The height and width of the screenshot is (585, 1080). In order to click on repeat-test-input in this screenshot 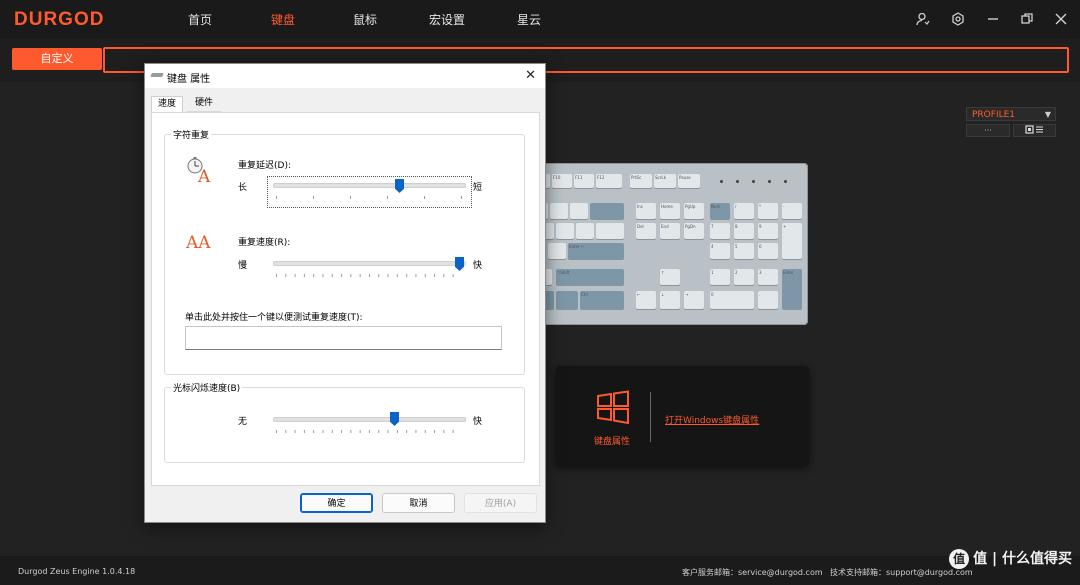, I will do `click(343, 338)`.